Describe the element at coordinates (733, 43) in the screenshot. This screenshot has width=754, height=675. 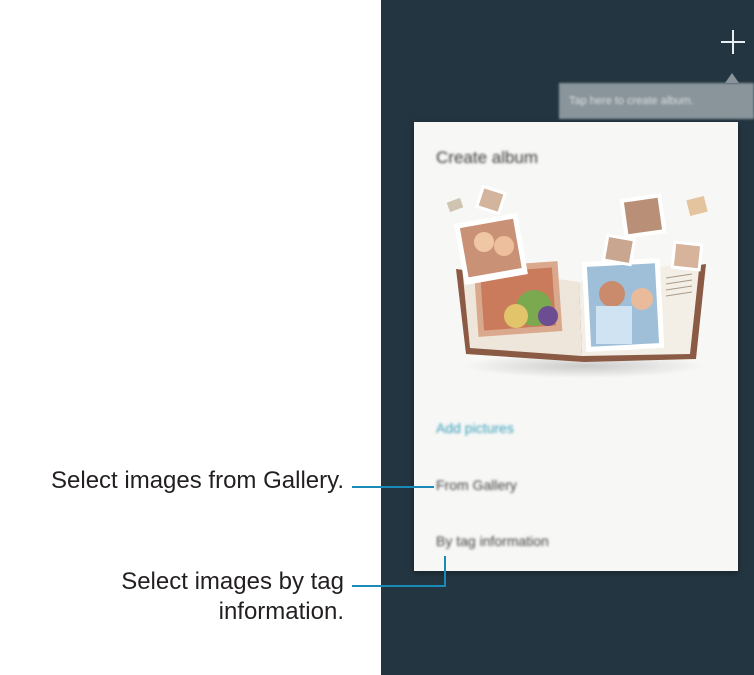
I see `add-album-button` at that location.